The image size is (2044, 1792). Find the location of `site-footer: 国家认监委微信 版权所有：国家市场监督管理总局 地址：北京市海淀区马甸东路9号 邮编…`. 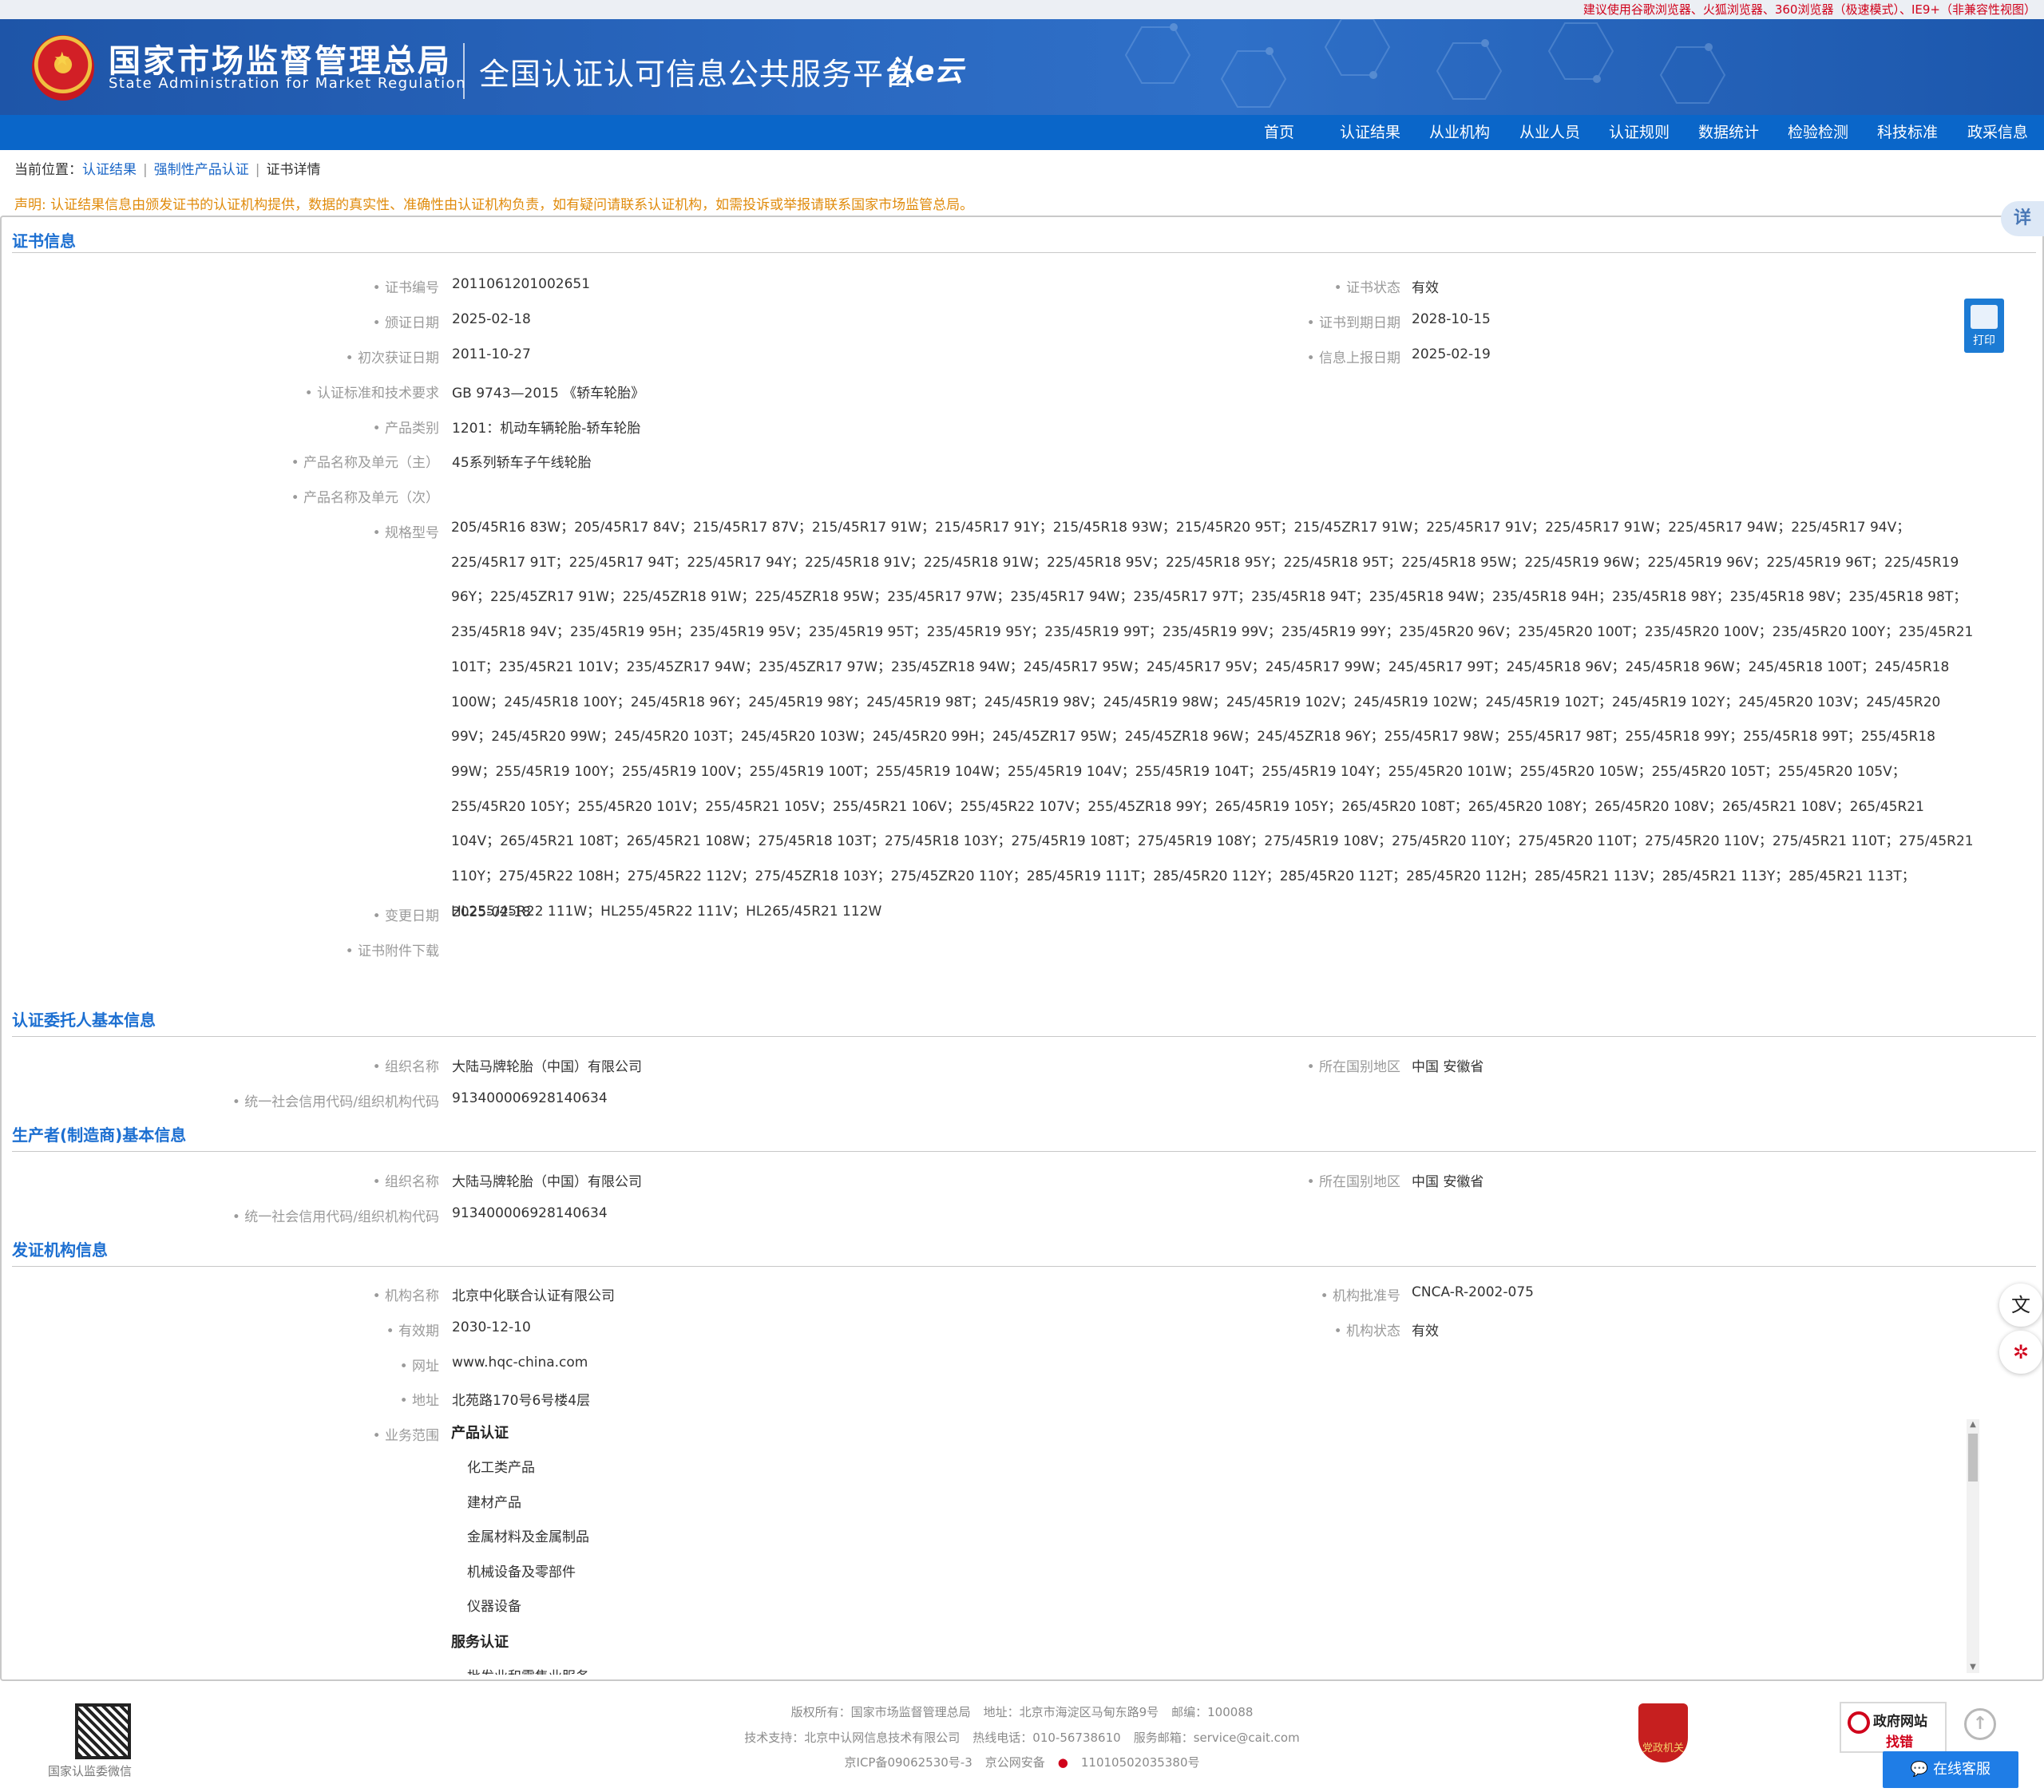

site-footer: 国家认监委微信 版权所有：国家市场监督管理总局 地址：北京市海淀区马甸东路9号 邮编… is located at coordinates (1022, 1738).